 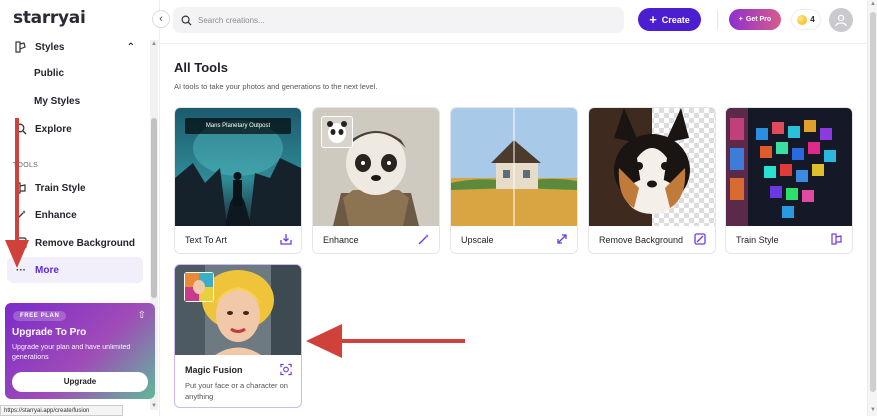 I want to click on sidebar-item-label: Styles, so click(x=50, y=47).